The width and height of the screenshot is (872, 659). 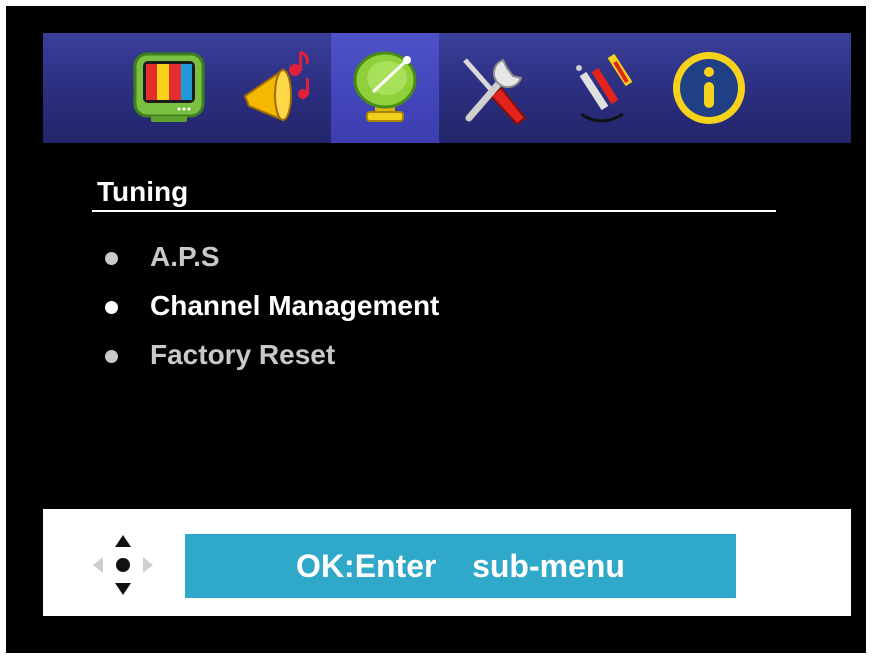 I want to click on info-icon, so click(x=709, y=88).